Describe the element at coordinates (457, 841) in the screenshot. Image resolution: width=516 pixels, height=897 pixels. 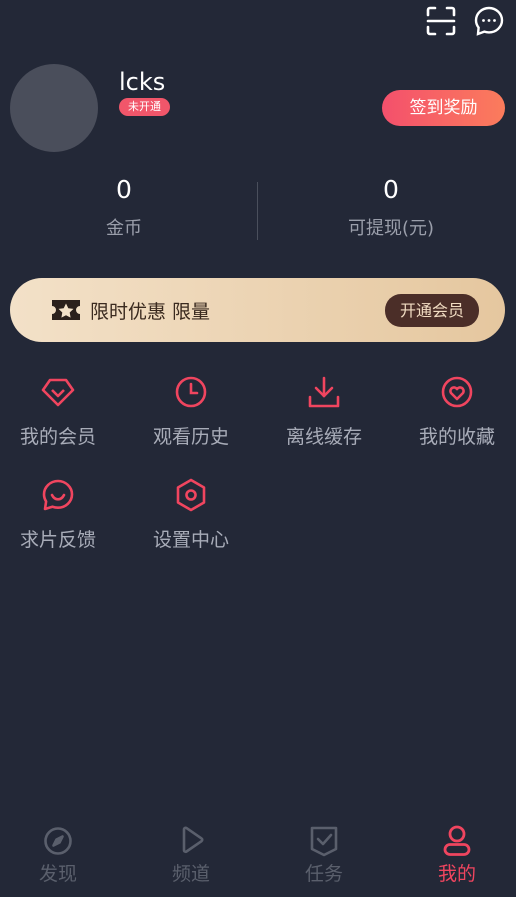
I see `user-icon` at that location.